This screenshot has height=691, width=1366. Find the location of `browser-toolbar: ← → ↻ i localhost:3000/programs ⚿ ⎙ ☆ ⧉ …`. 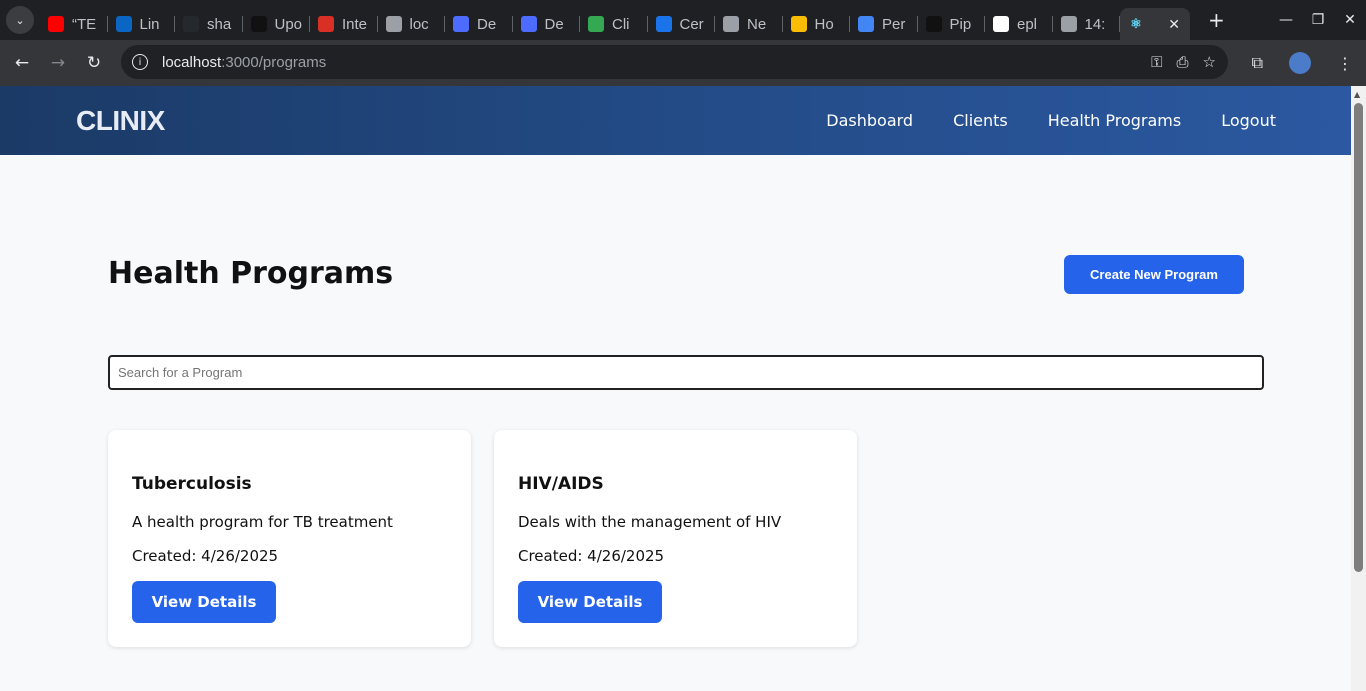

browser-toolbar: ← → ↻ i localhost:3000/programs ⚿ ⎙ ☆ ⧉ … is located at coordinates (683, 63).